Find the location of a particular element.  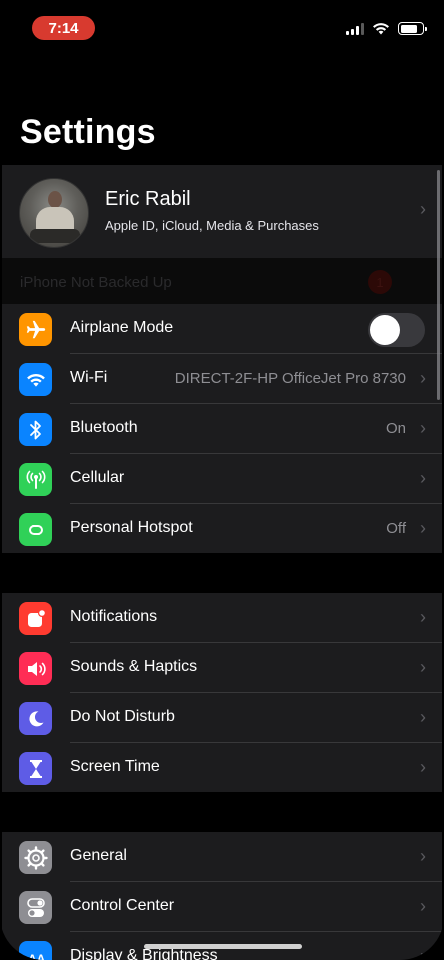

settings-row-label: Control Center is located at coordinates (122, 905).